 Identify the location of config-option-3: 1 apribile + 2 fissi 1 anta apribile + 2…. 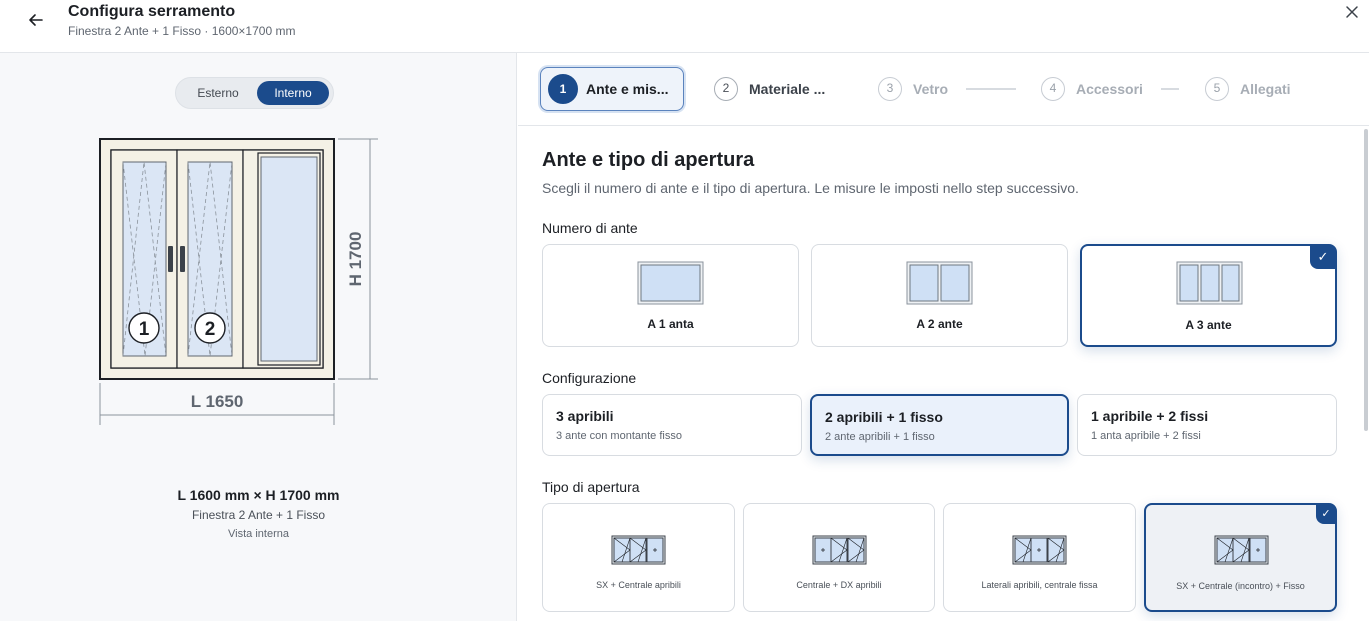
(1207, 425).